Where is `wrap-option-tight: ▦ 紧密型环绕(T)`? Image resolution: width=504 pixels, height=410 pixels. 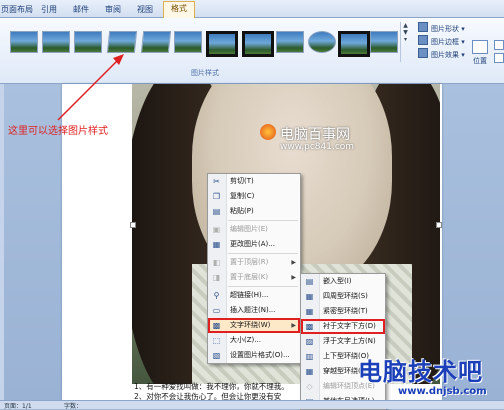
wrap-option-tight: ▦ 紧密型环绕(T) is located at coordinates (343, 311).